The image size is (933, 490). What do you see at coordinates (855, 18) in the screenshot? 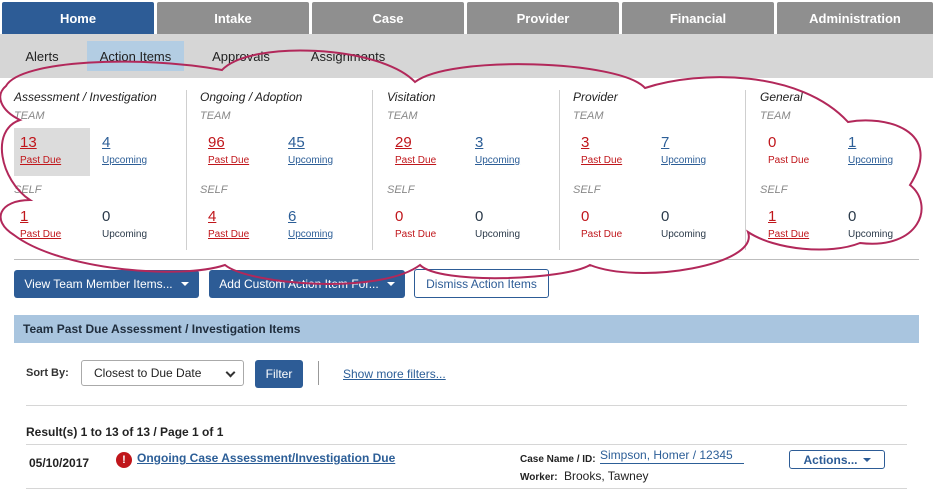
I see `tab-administration: Administration` at bounding box center [855, 18].